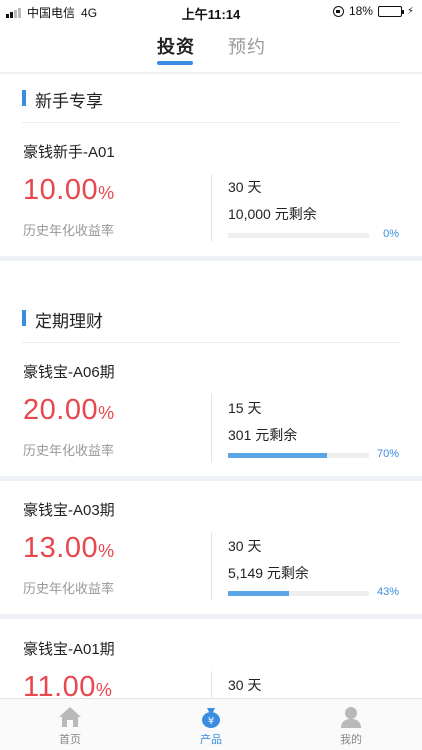 This screenshot has width=422, height=750. I want to click on rate-value: 10.00%, so click(69, 190).